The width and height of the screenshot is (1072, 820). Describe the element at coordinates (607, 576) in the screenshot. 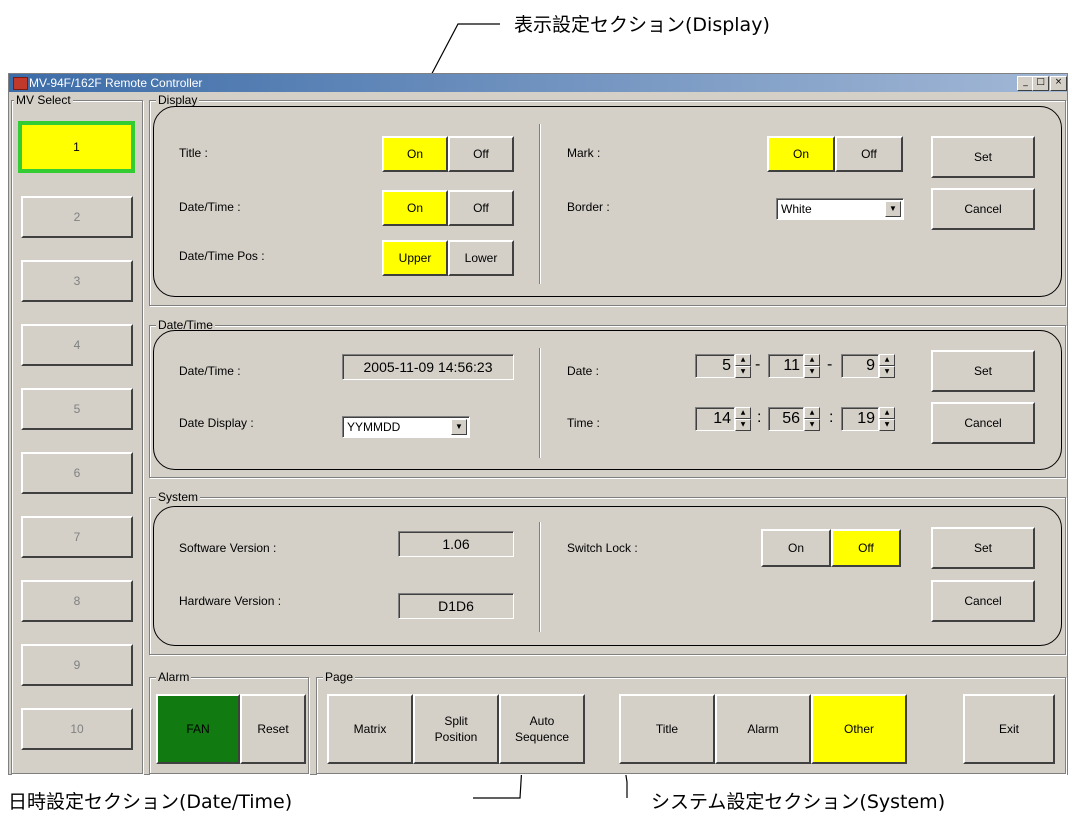

I see `system-section-outline` at that location.